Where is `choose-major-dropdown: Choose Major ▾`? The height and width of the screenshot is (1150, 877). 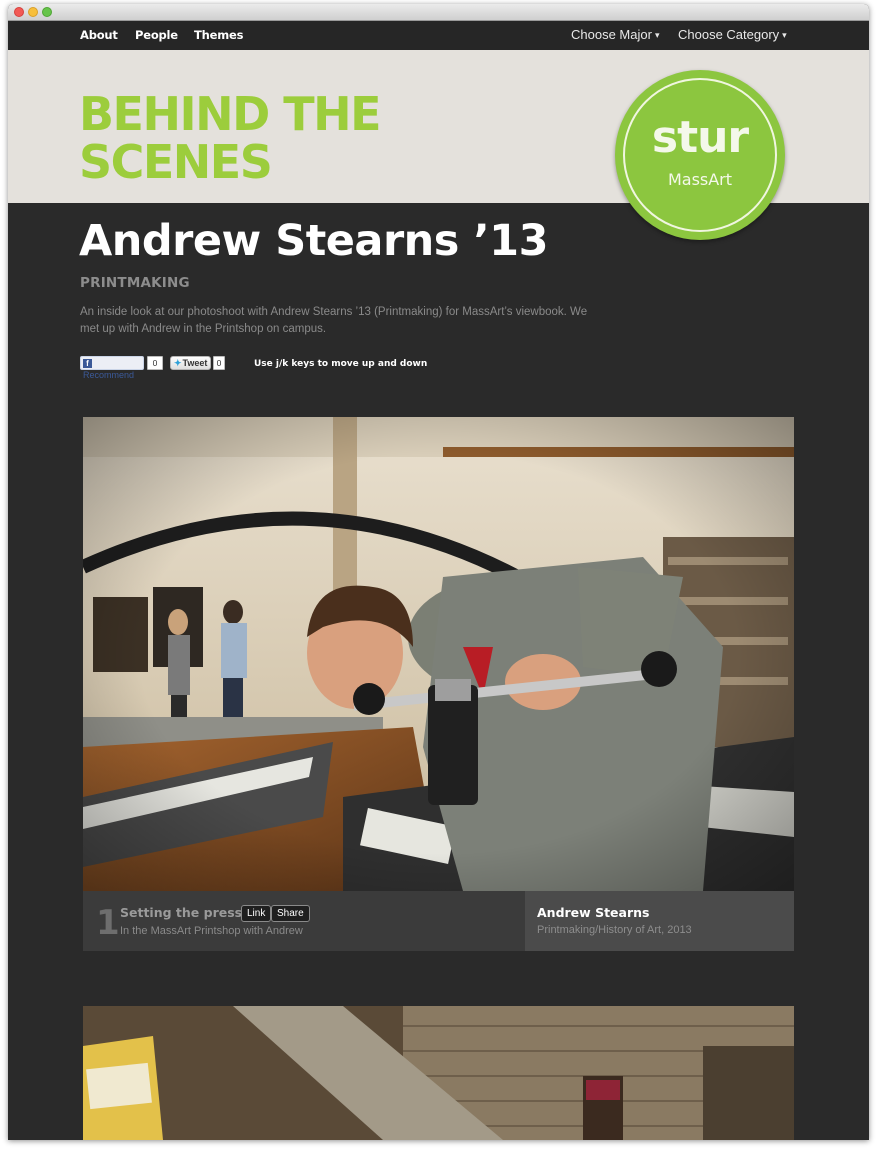
choose-major-dropdown: Choose Major ▾ is located at coordinates (615, 34).